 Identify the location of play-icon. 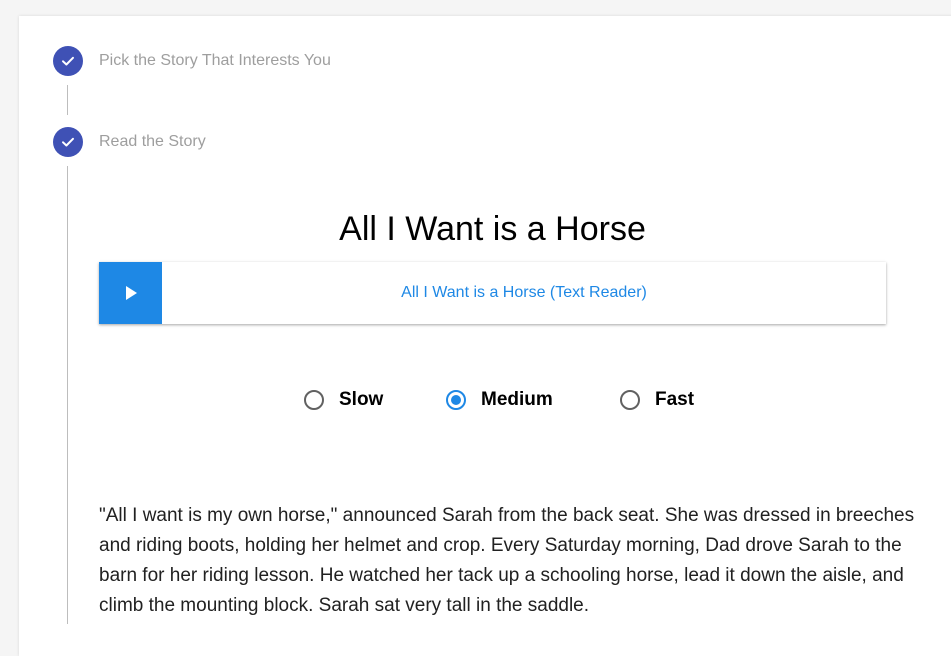
(131, 293).